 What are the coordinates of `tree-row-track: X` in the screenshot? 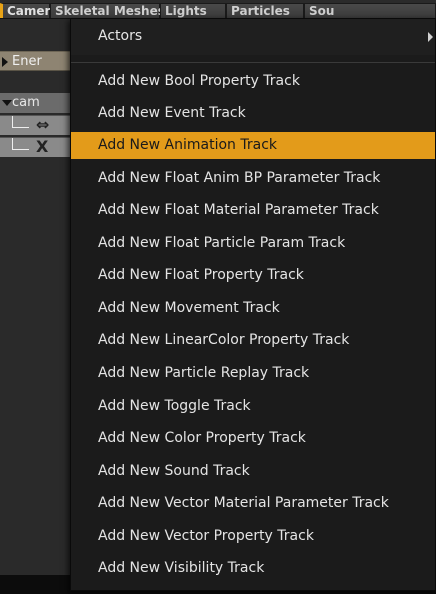 It's located at (35, 147).